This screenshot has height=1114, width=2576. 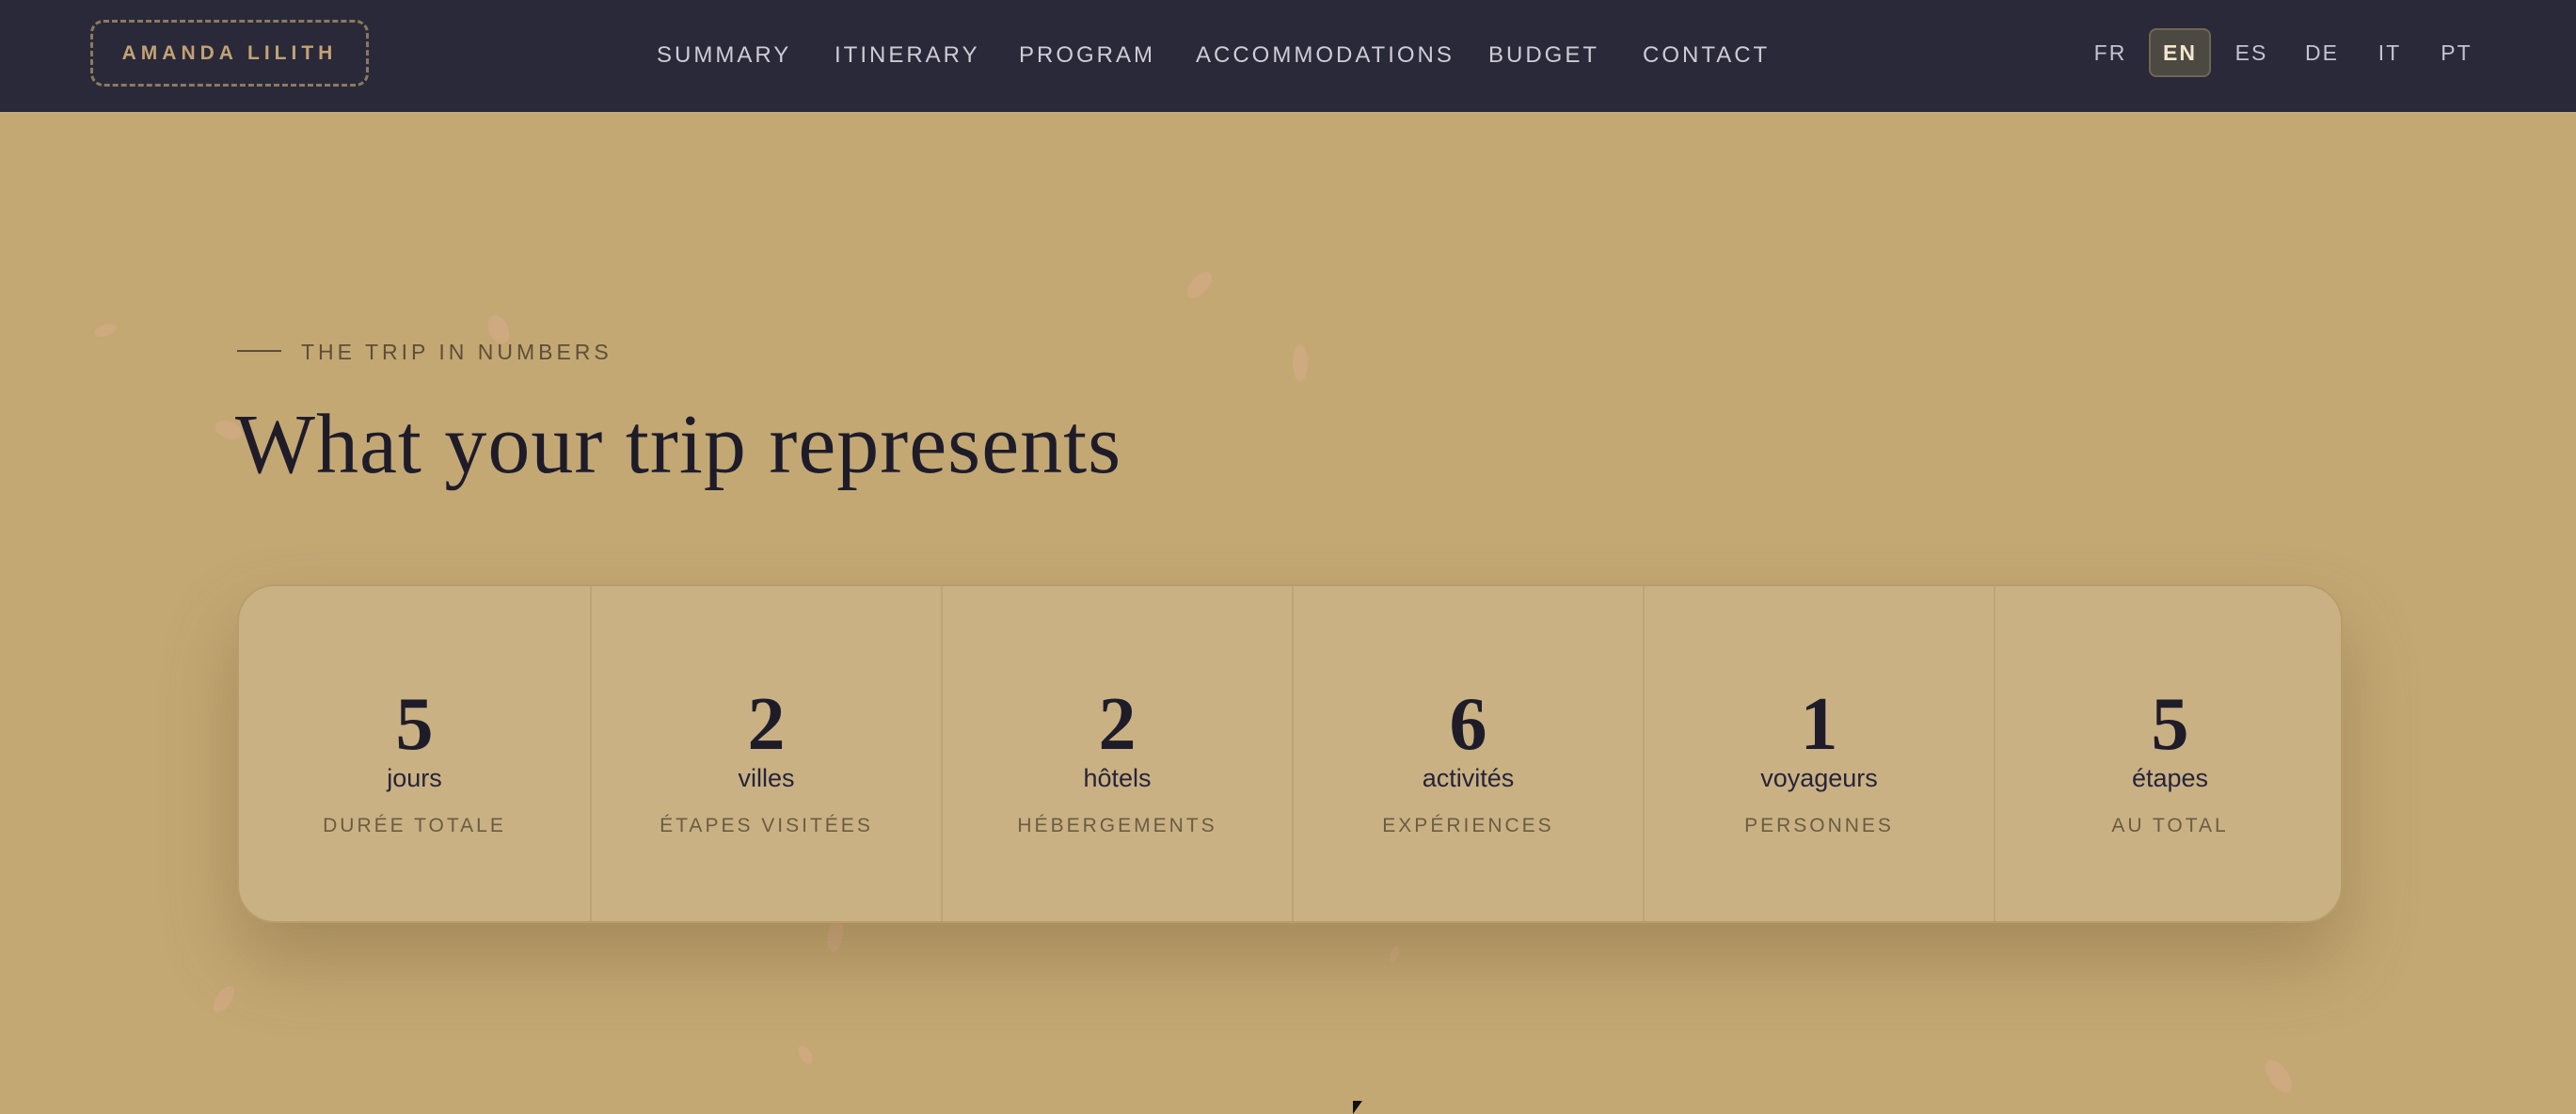 What do you see at coordinates (259, 351) in the screenshot?
I see `eyebrow-divider` at bounding box center [259, 351].